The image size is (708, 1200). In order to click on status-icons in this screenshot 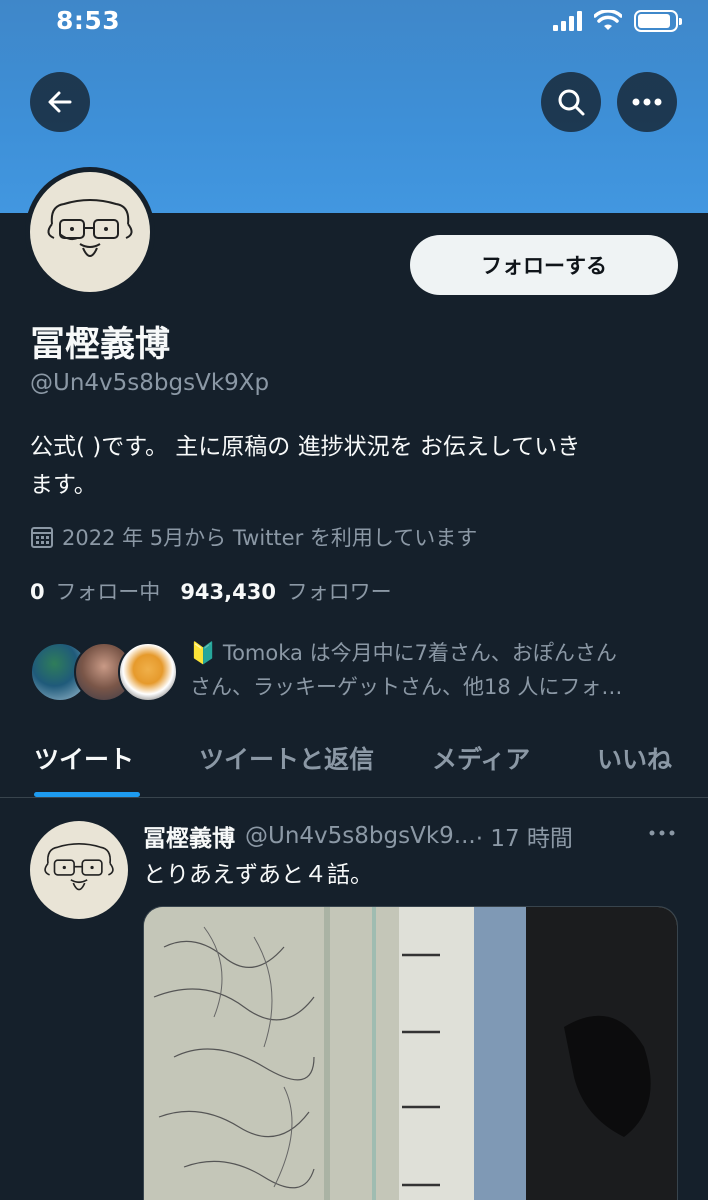, I will do `click(617, 21)`.